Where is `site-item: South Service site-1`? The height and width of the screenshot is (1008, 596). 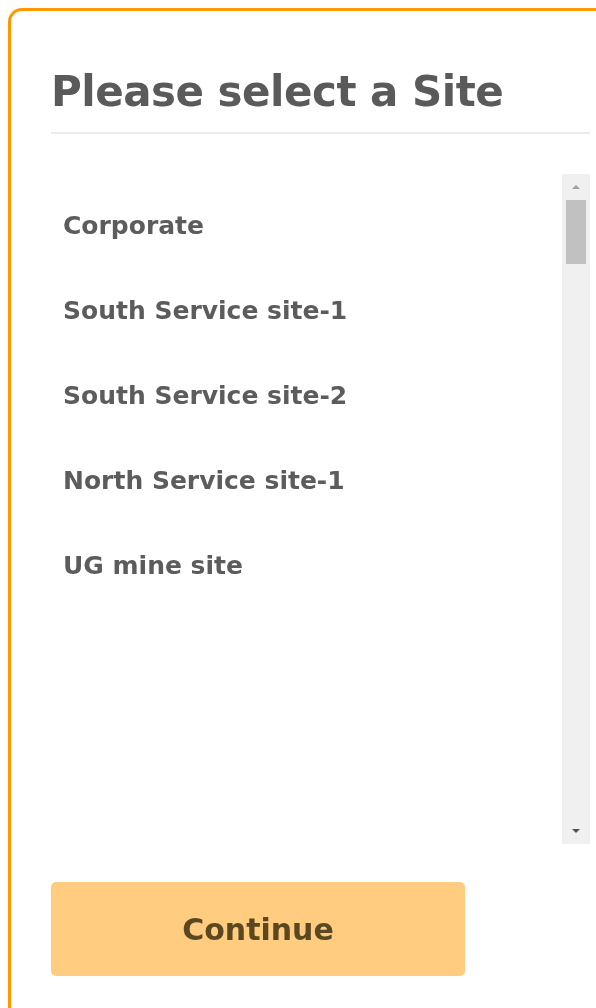
site-item: South Service site-1 is located at coordinates (306, 335).